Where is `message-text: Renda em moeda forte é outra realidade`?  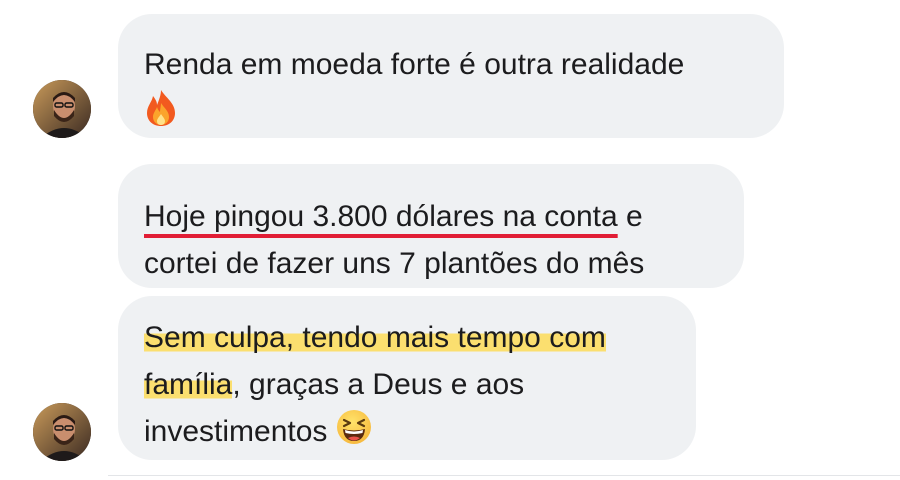
message-text: Renda em moeda forte é outra realidade is located at coordinates (414, 64).